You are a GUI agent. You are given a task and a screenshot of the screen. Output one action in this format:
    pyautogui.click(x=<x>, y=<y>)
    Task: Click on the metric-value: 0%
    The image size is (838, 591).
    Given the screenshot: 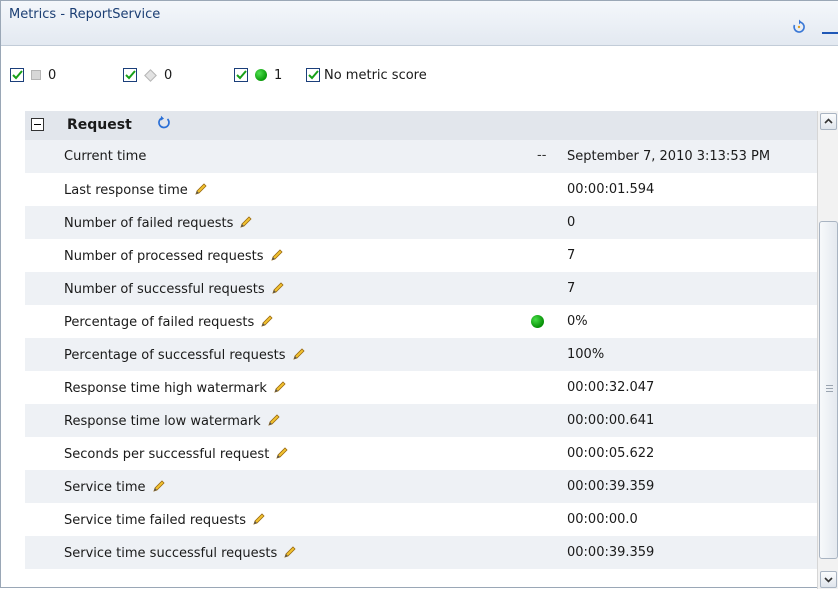 What is the action you would take?
    pyautogui.click(x=577, y=321)
    